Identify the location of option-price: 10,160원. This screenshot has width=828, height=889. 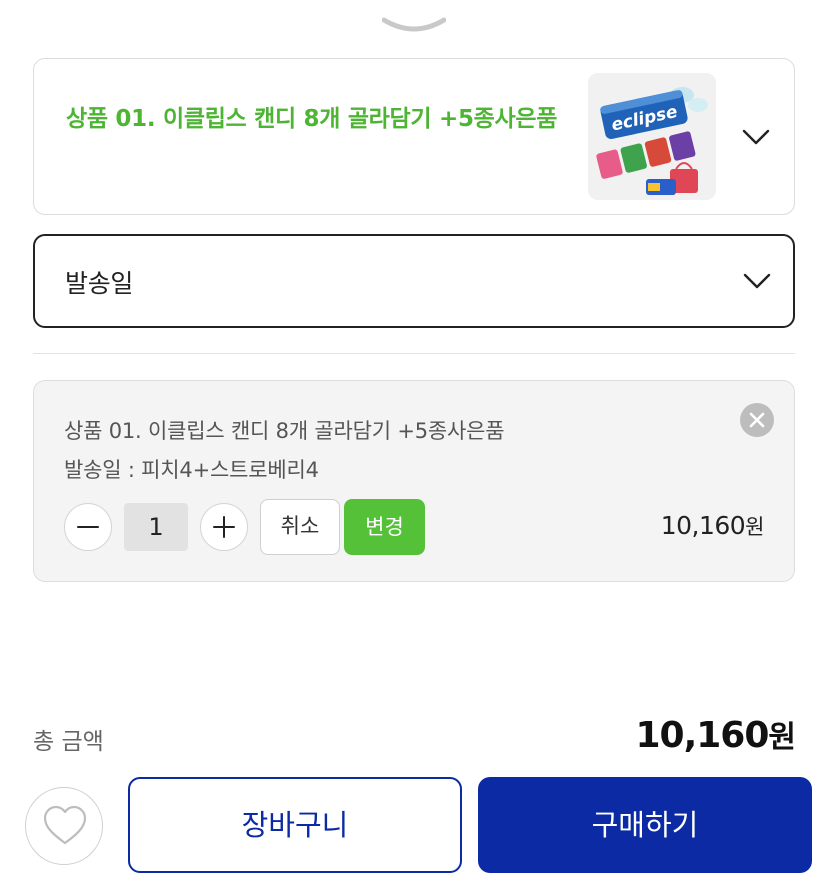
(712, 526).